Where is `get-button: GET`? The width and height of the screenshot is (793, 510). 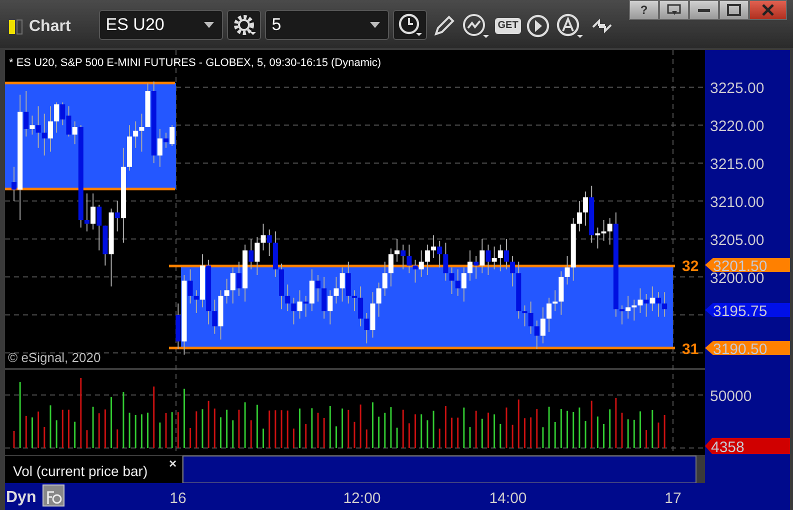 get-button: GET is located at coordinates (508, 26).